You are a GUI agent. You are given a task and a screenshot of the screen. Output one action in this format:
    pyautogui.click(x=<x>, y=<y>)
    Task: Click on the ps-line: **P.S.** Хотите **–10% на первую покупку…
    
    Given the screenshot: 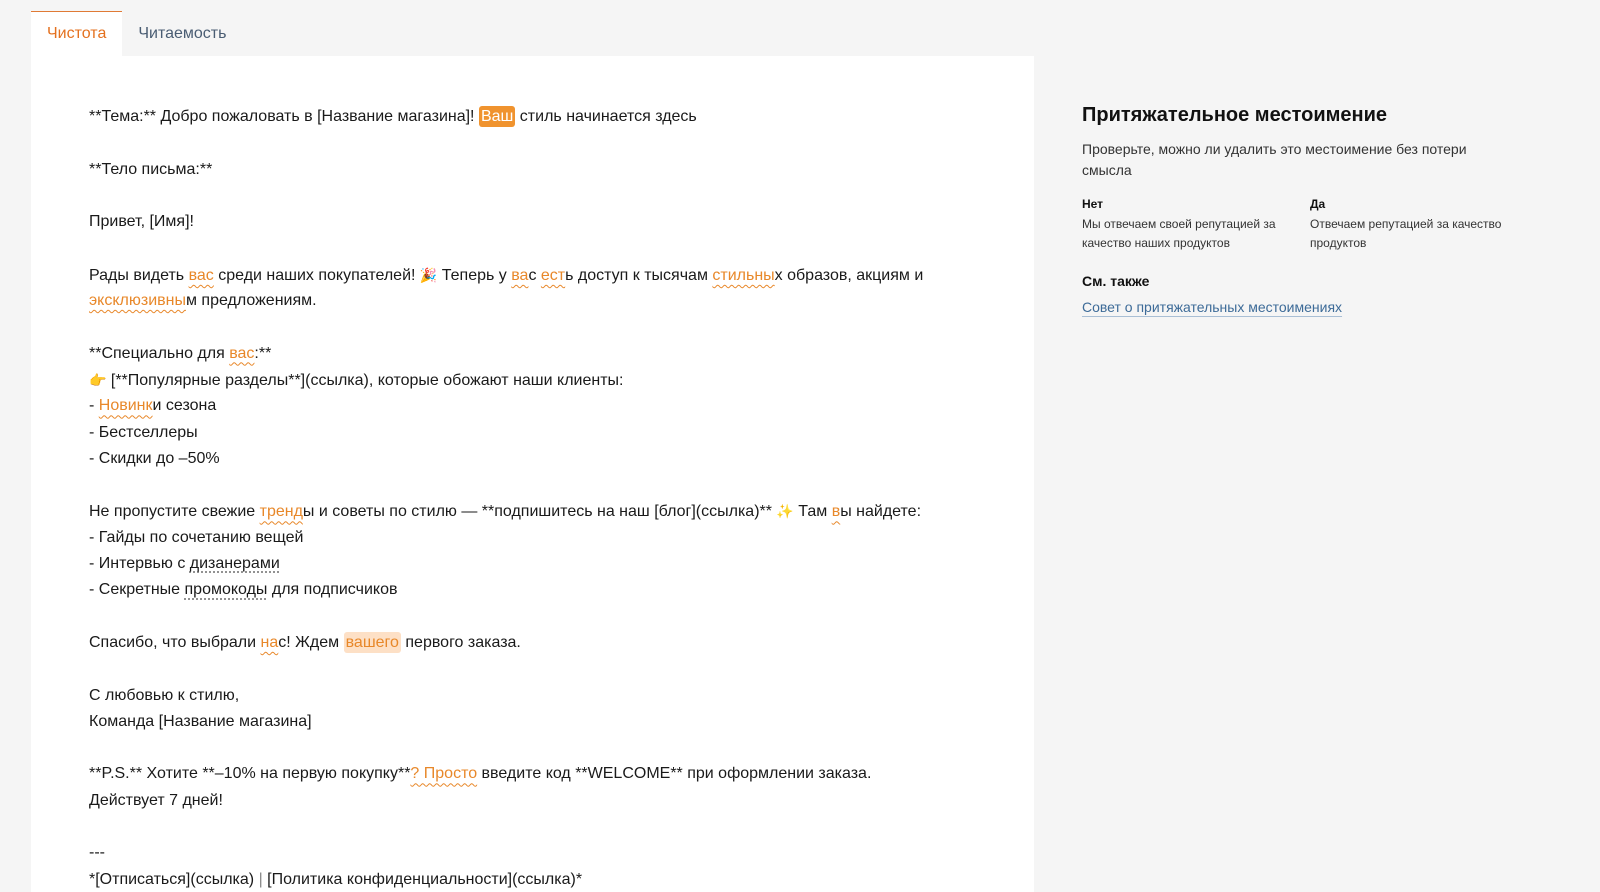 What is the action you would take?
    pyautogui.click(x=539, y=774)
    